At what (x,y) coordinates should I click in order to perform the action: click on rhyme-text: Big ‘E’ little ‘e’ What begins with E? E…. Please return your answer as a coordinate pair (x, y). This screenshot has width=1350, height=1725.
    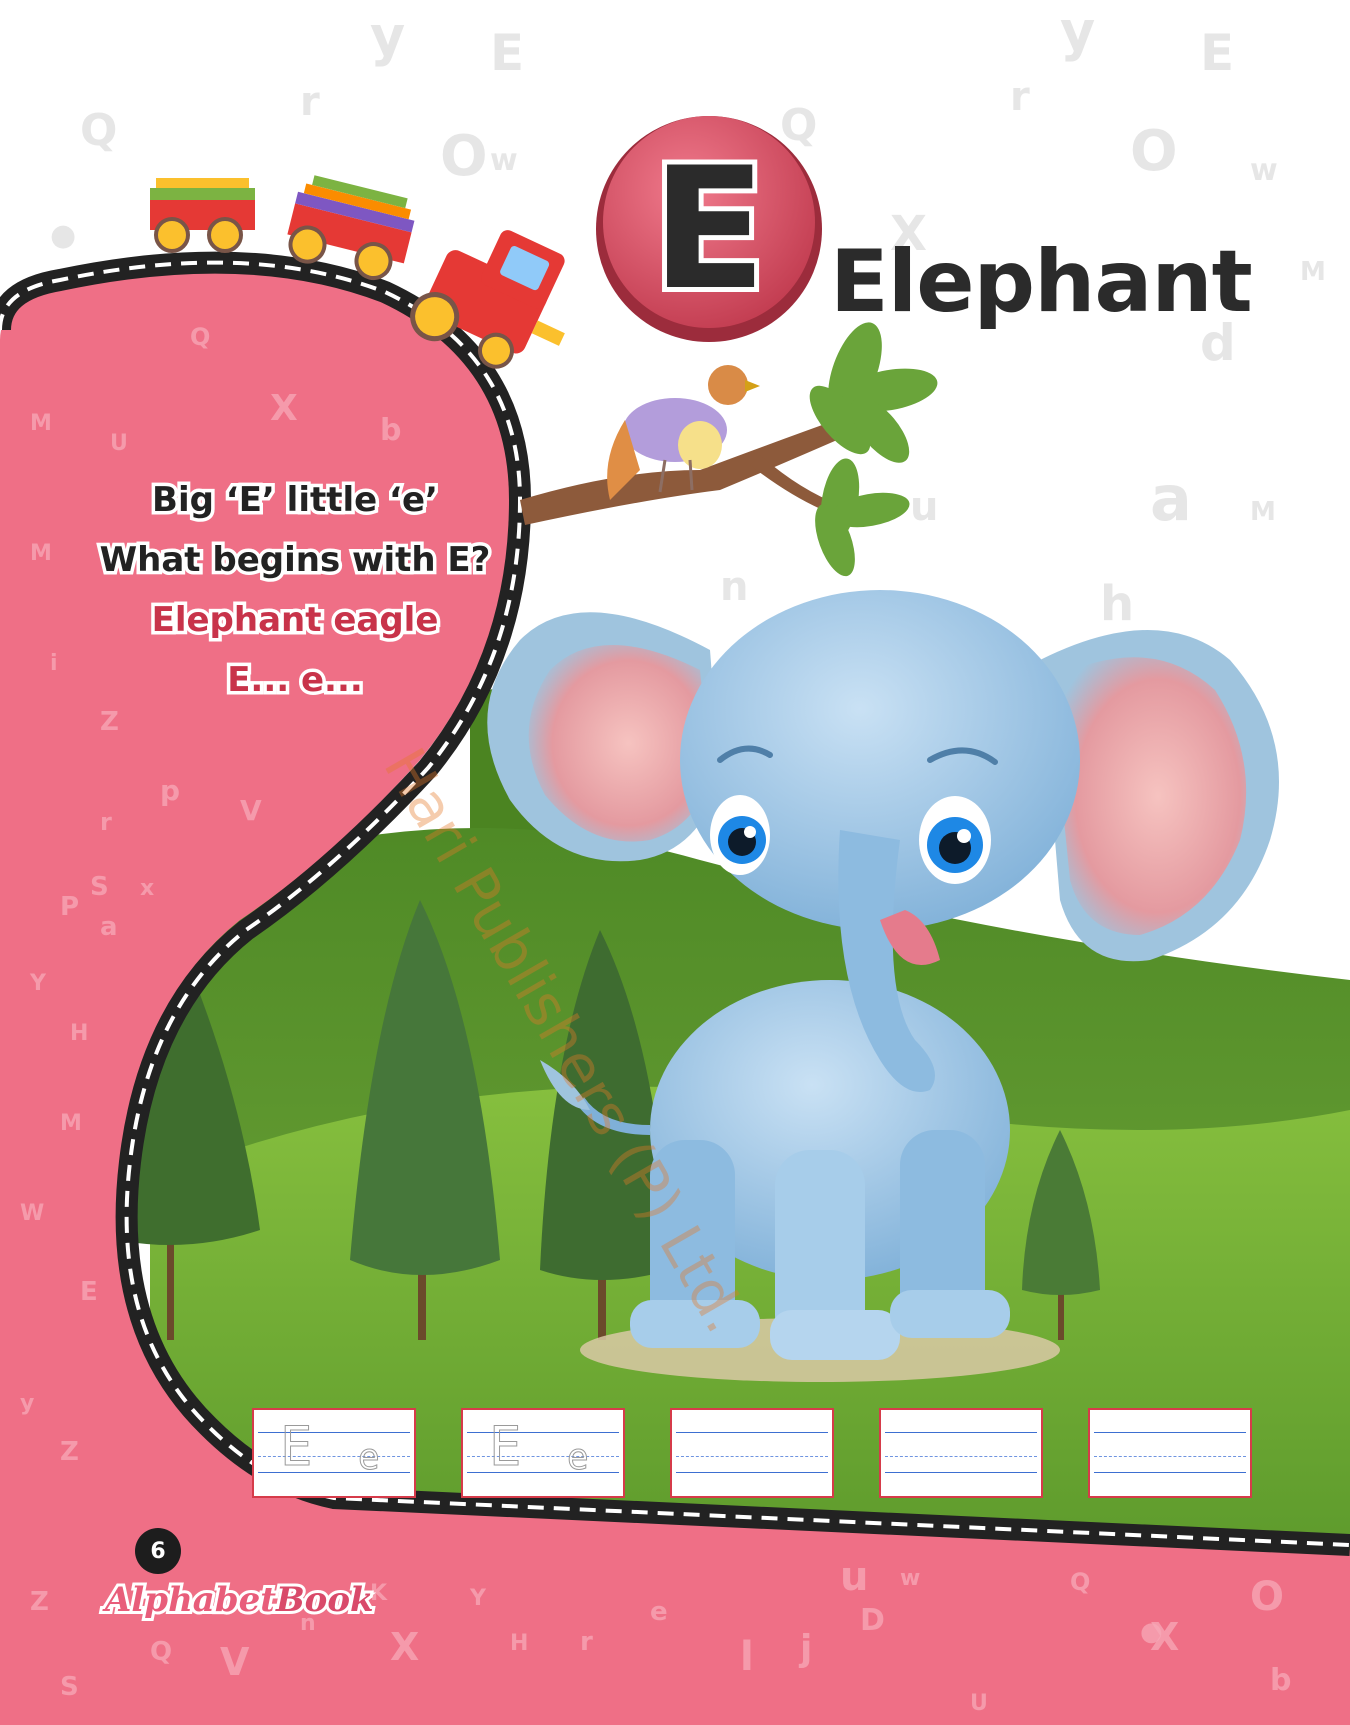
    Looking at the image, I should click on (295, 590).